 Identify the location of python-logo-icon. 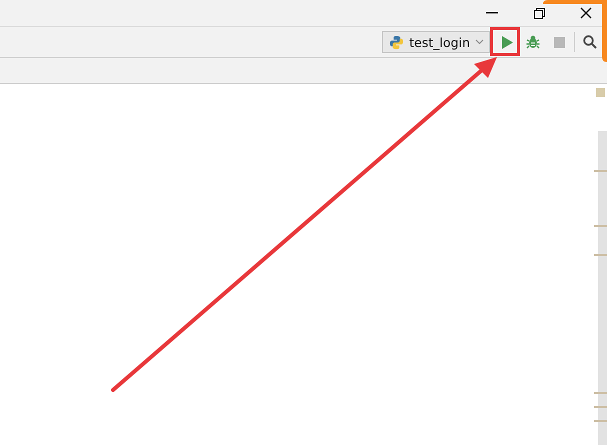
(396, 42).